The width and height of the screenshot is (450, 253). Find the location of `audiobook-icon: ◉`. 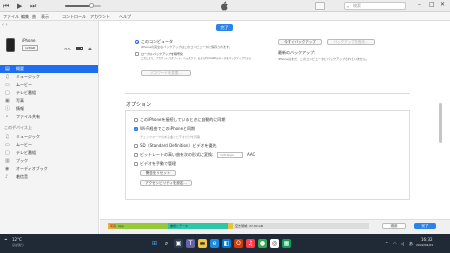

audiobook-icon: ◉ is located at coordinates (7, 169).